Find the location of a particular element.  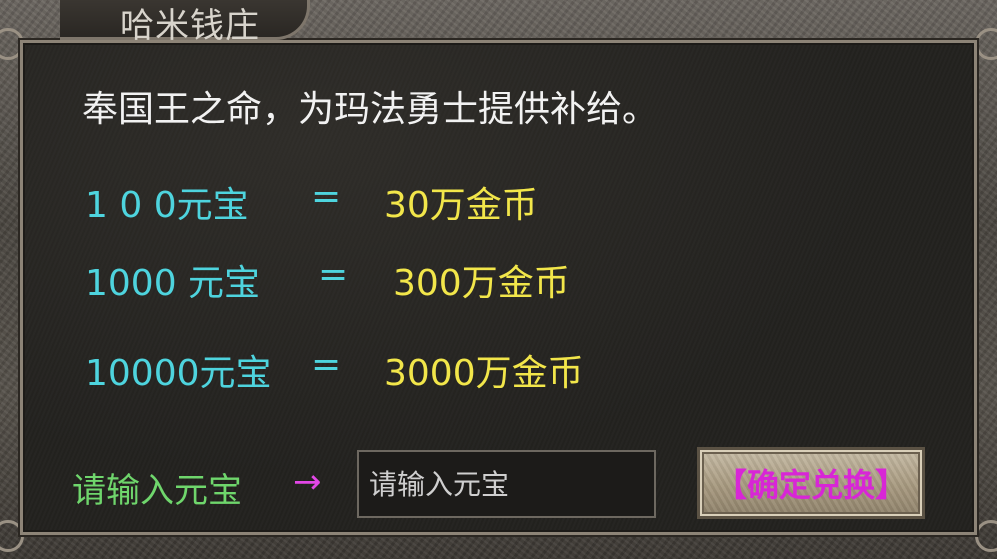

yuanbao-input is located at coordinates (506, 484).